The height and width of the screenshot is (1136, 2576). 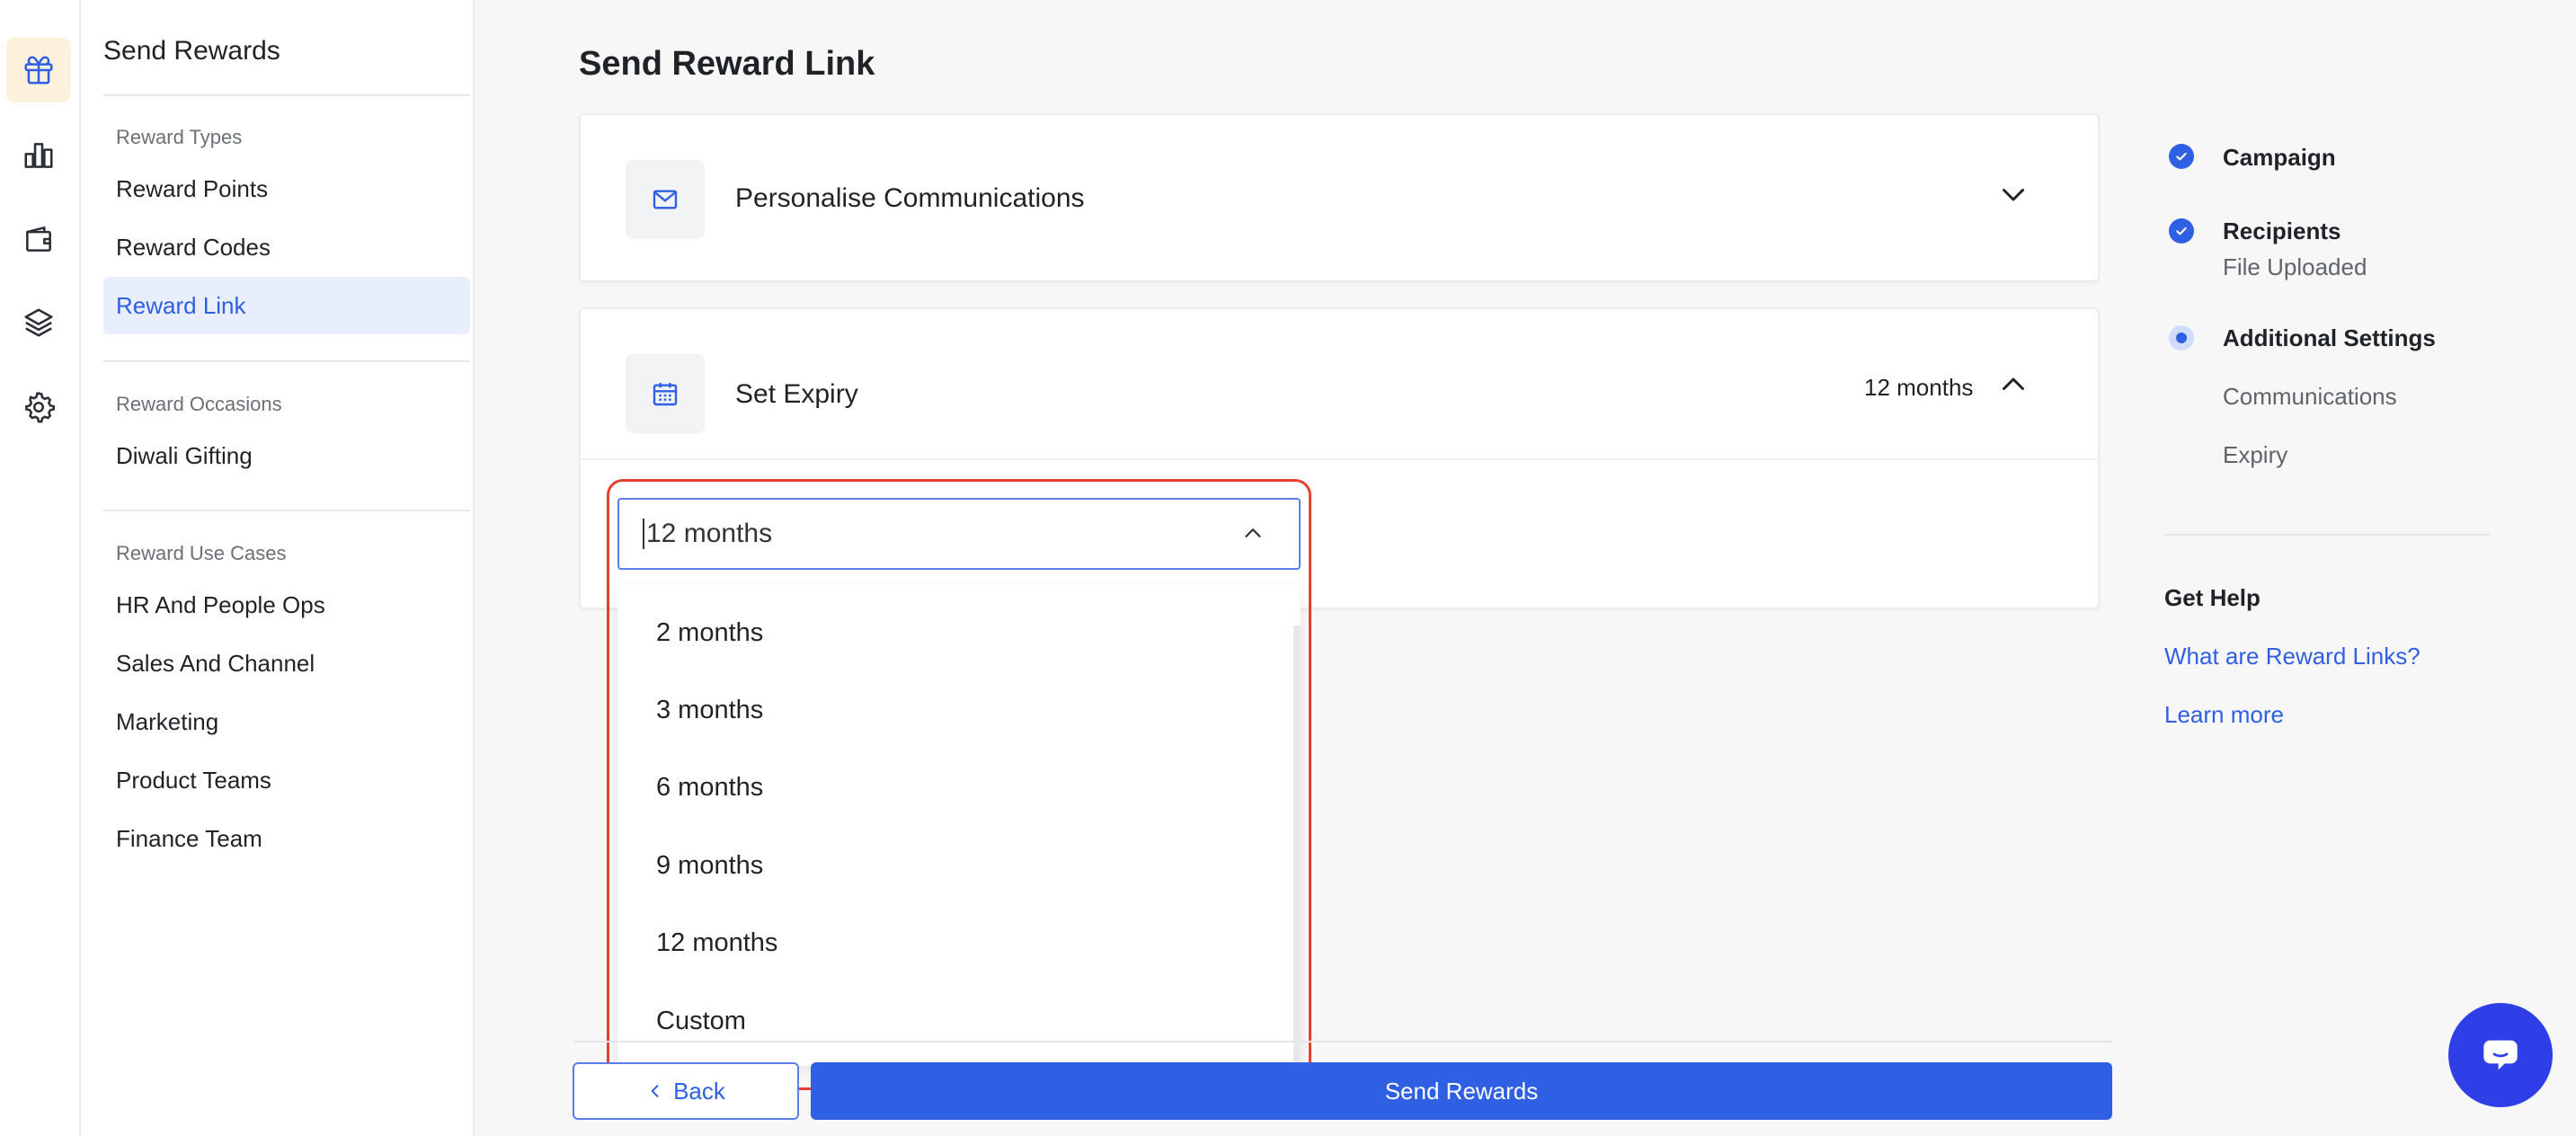 What do you see at coordinates (199, 404) in the screenshot?
I see `section-heading-reward-occasions: Reward Occasions` at bounding box center [199, 404].